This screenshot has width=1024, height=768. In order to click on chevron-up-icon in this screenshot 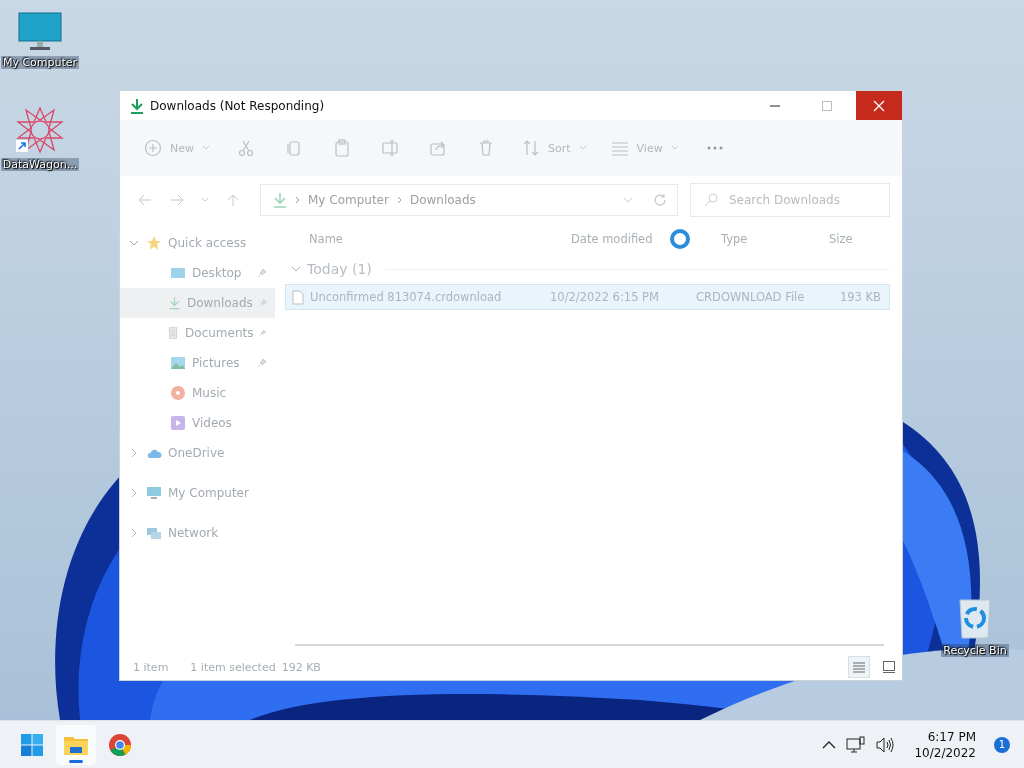, I will do `click(829, 744)`.